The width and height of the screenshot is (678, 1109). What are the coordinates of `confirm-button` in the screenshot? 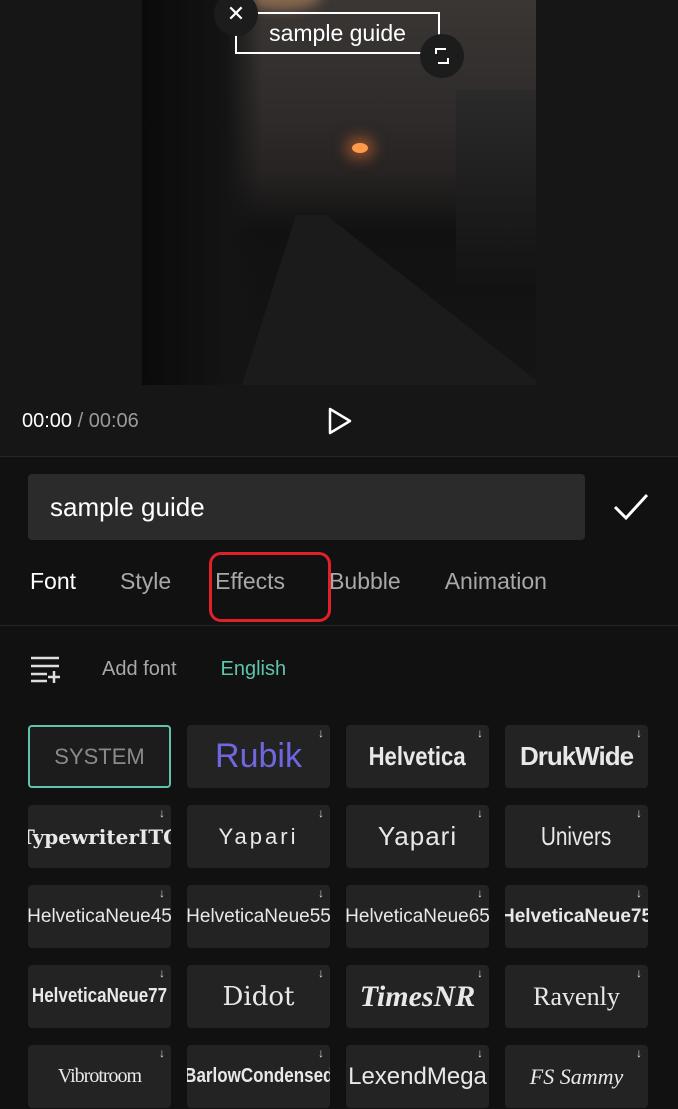 It's located at (631, 509).